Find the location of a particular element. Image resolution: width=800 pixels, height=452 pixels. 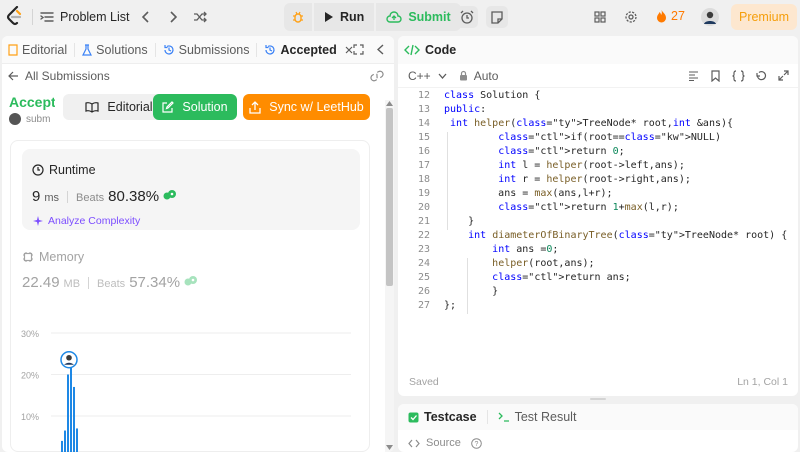

language-select: C++ is located at coordinates (419, 76).